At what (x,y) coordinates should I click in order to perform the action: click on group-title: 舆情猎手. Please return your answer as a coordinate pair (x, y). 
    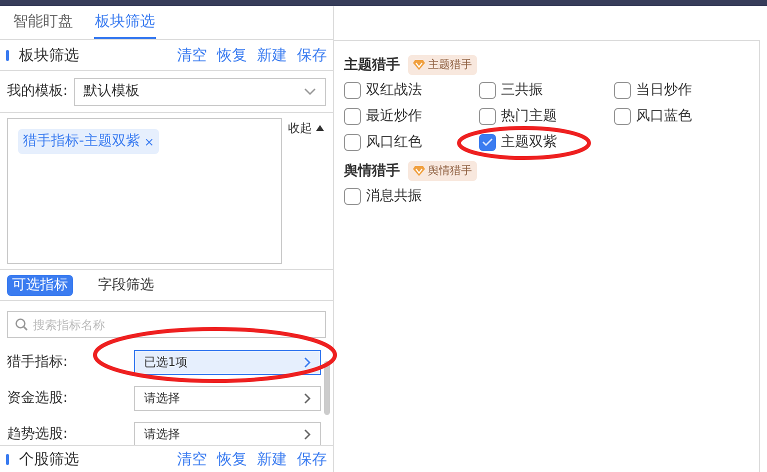
    Looking at the image, I should click on (372, 171).